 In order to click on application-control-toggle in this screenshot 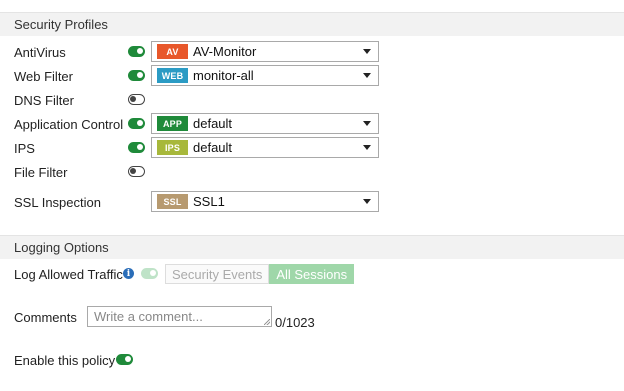, I will do `click(136, 123)`.